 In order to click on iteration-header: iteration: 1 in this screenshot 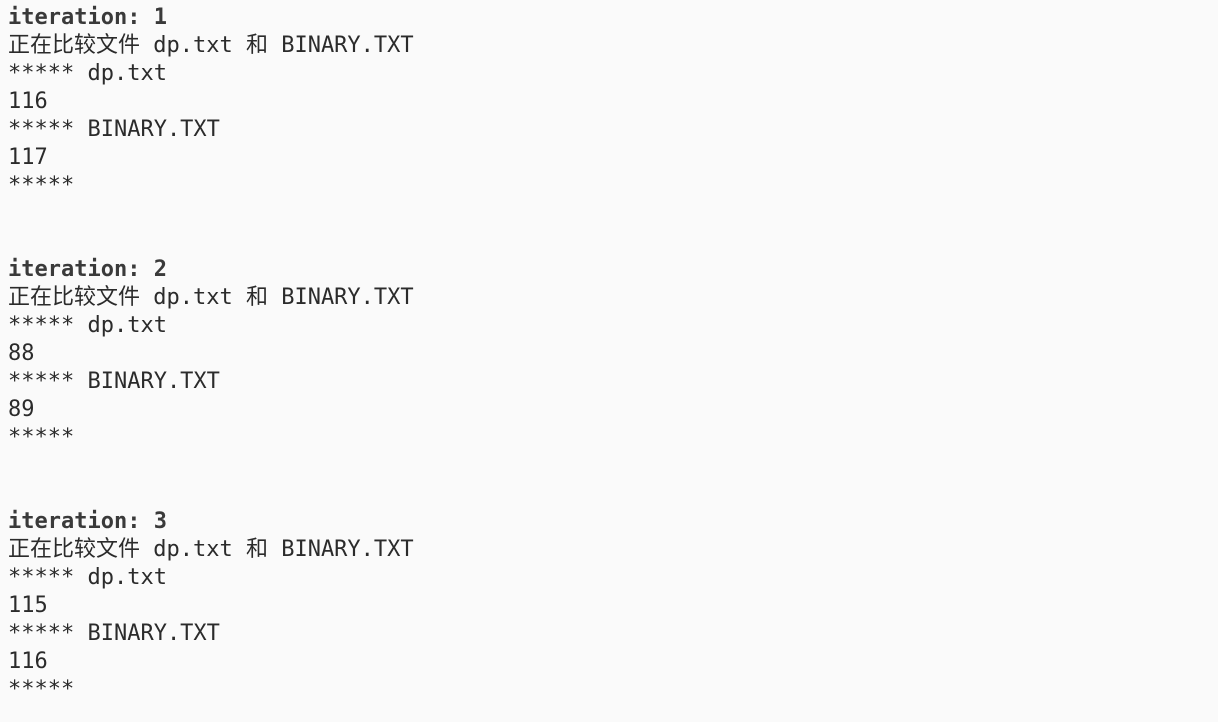, I will do `click(87, 17)`.